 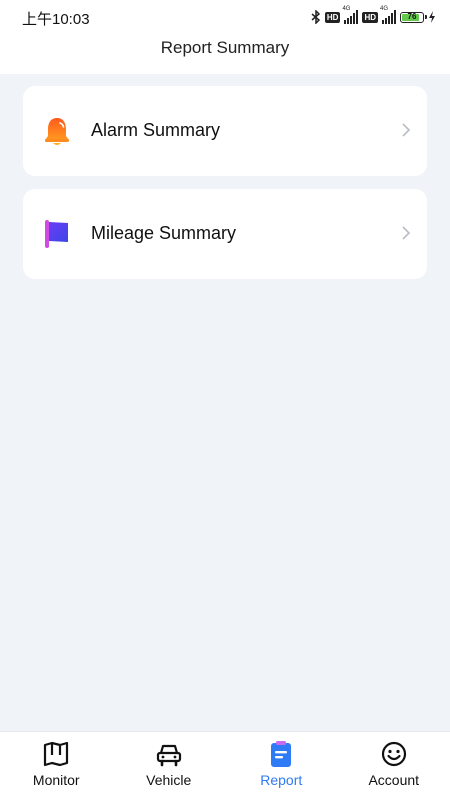 I want to click on alarm-summary-label: Alarm Summary, so click(x=155, y=130).